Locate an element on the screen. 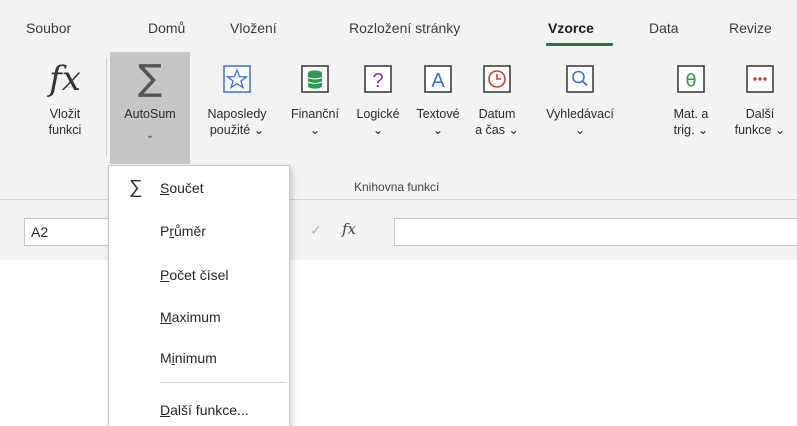 The image size is (797, 426). text-button: A Textové ⌄ is located at coordinates (438, 108).